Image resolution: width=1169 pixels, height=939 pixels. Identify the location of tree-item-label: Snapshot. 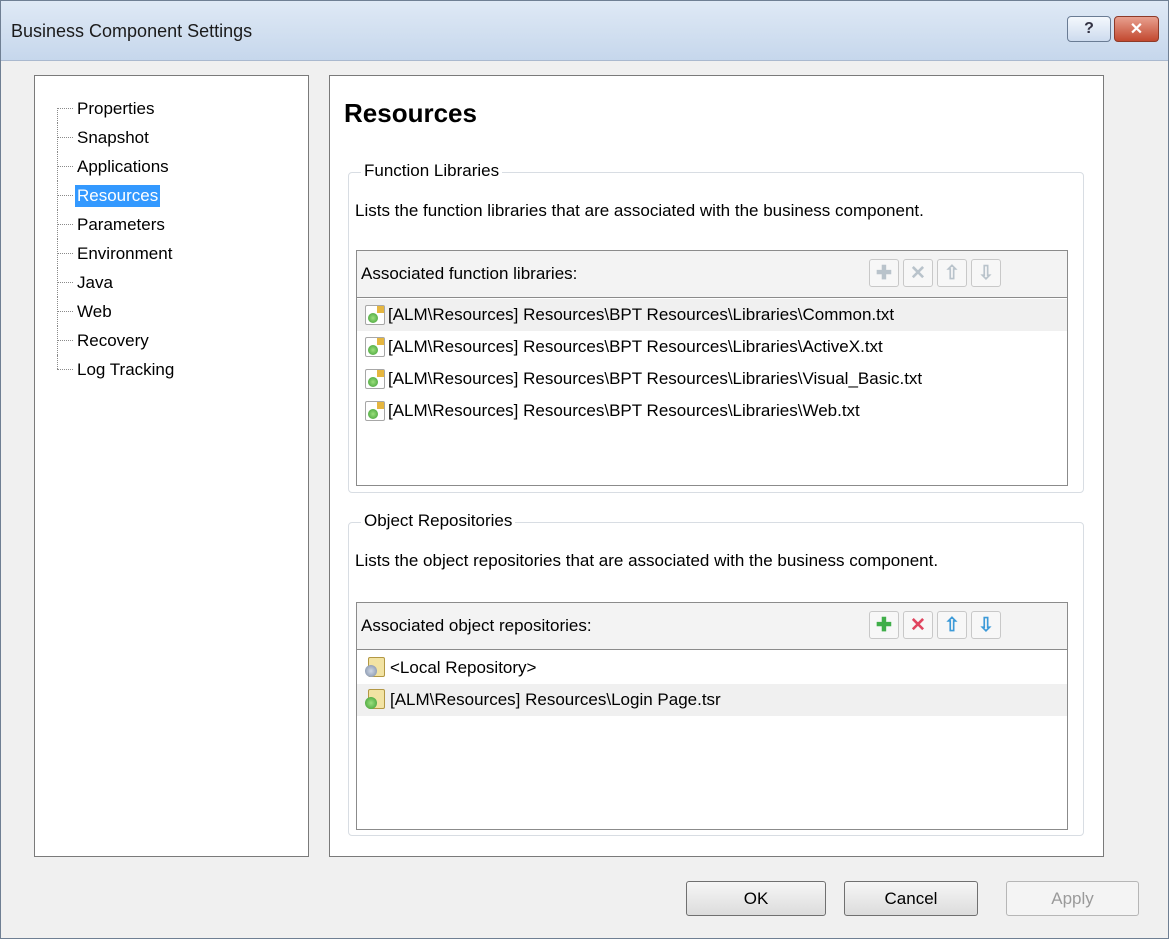
(113, 137).